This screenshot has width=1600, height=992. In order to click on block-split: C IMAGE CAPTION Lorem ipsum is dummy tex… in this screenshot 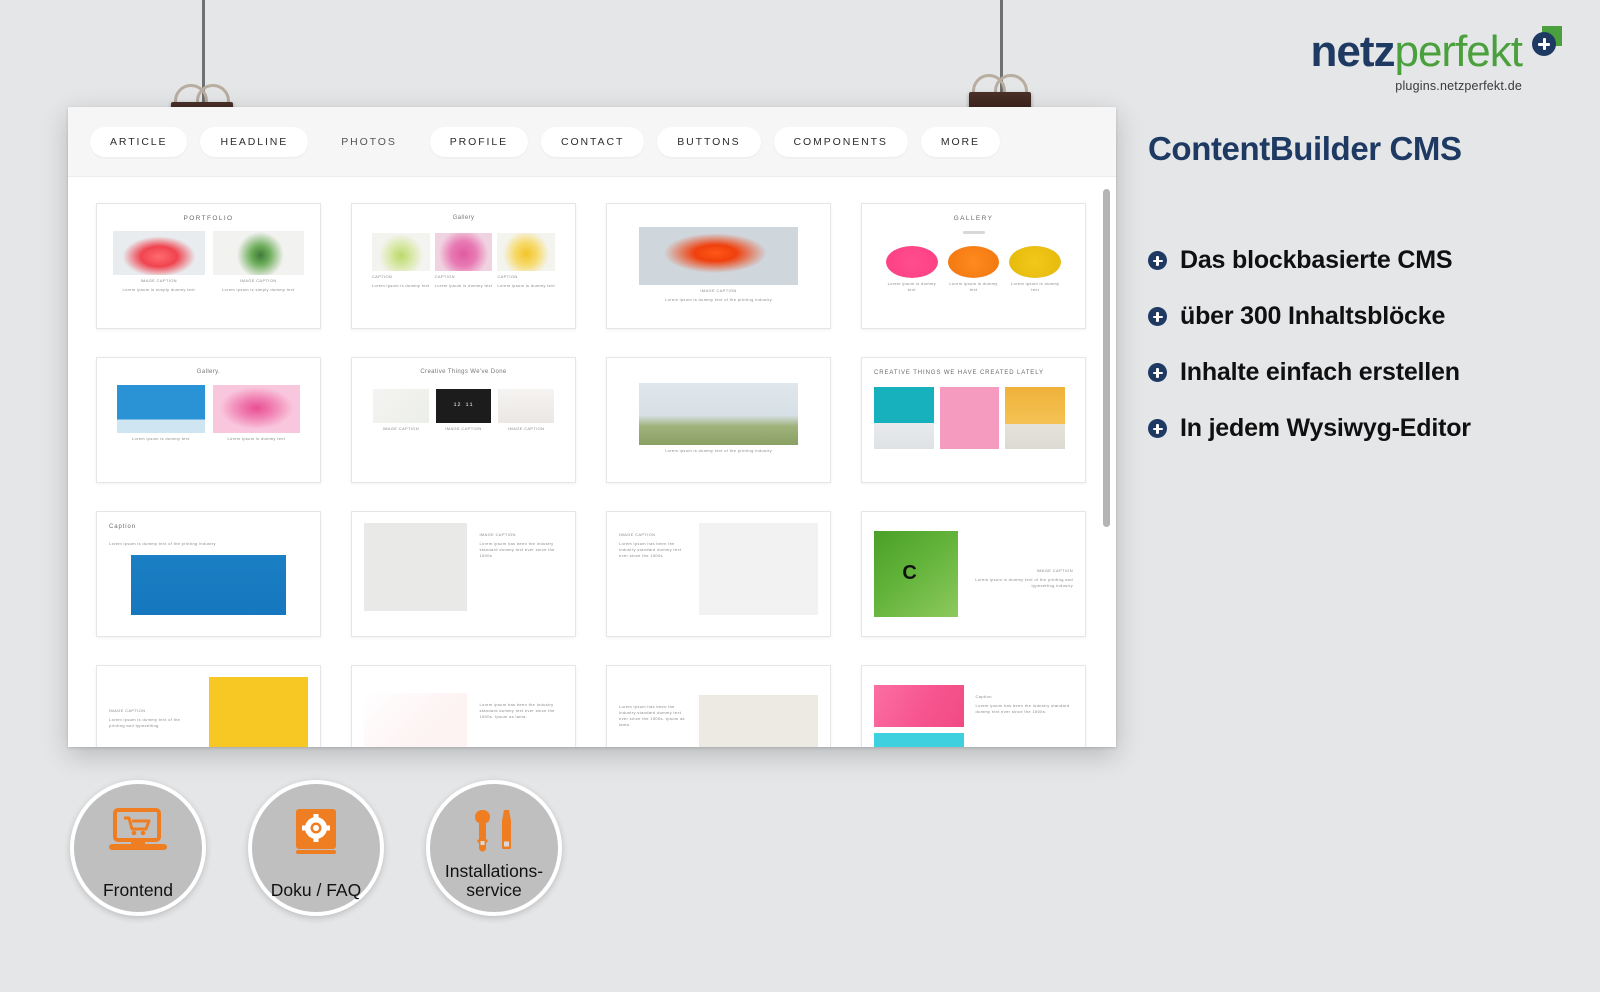, I will do `click(973, 574)`.